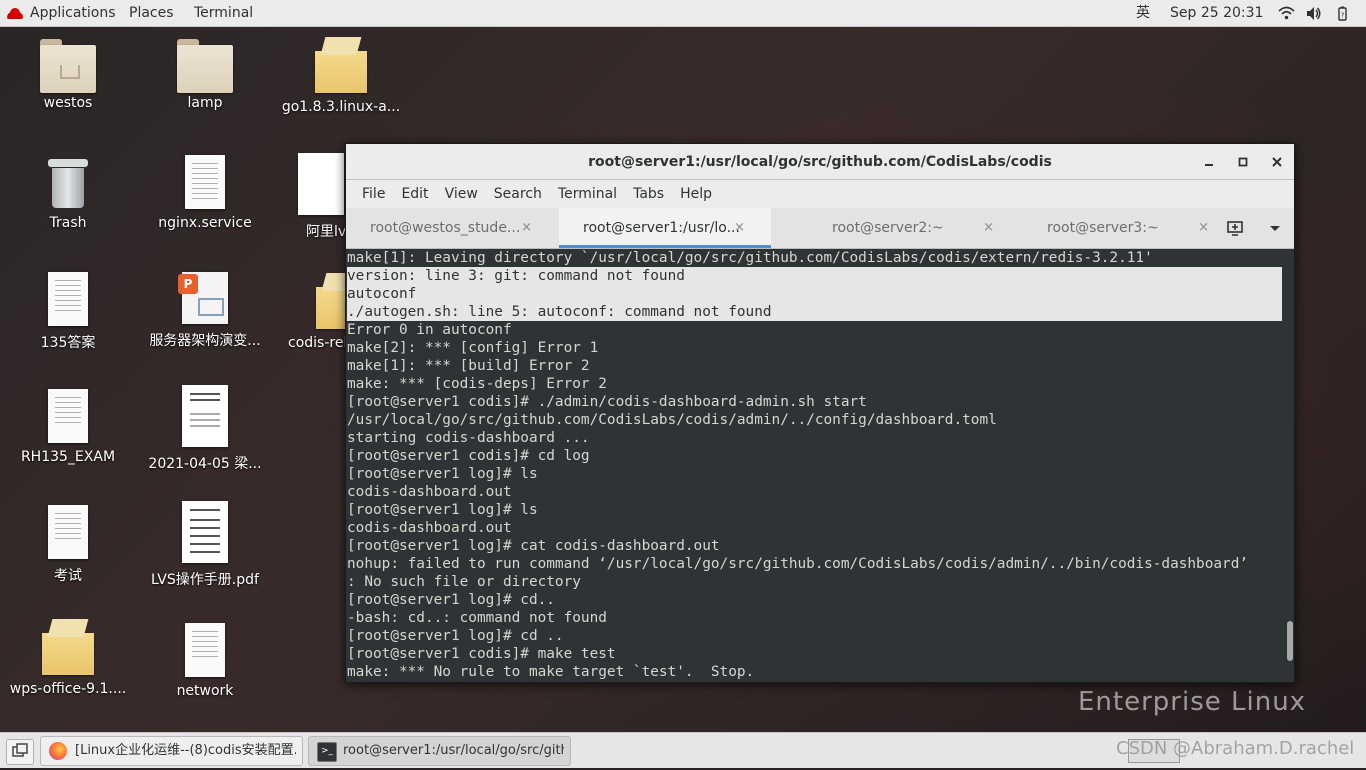 The width and height of the screenshot is (1366, 770). I want to click on desktop-icon-label: RH135_EXAM, so click(68, 457).